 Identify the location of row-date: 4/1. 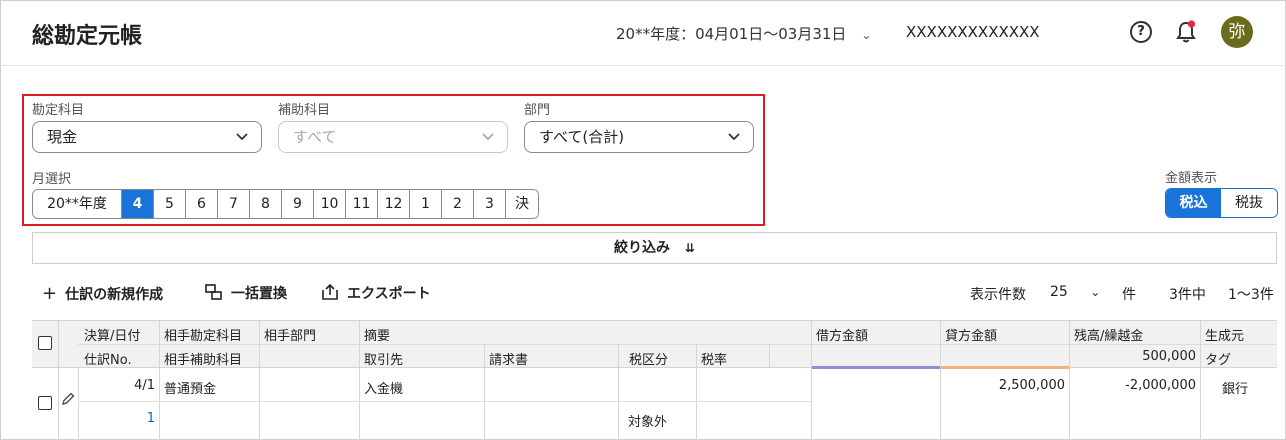
(144, 385).